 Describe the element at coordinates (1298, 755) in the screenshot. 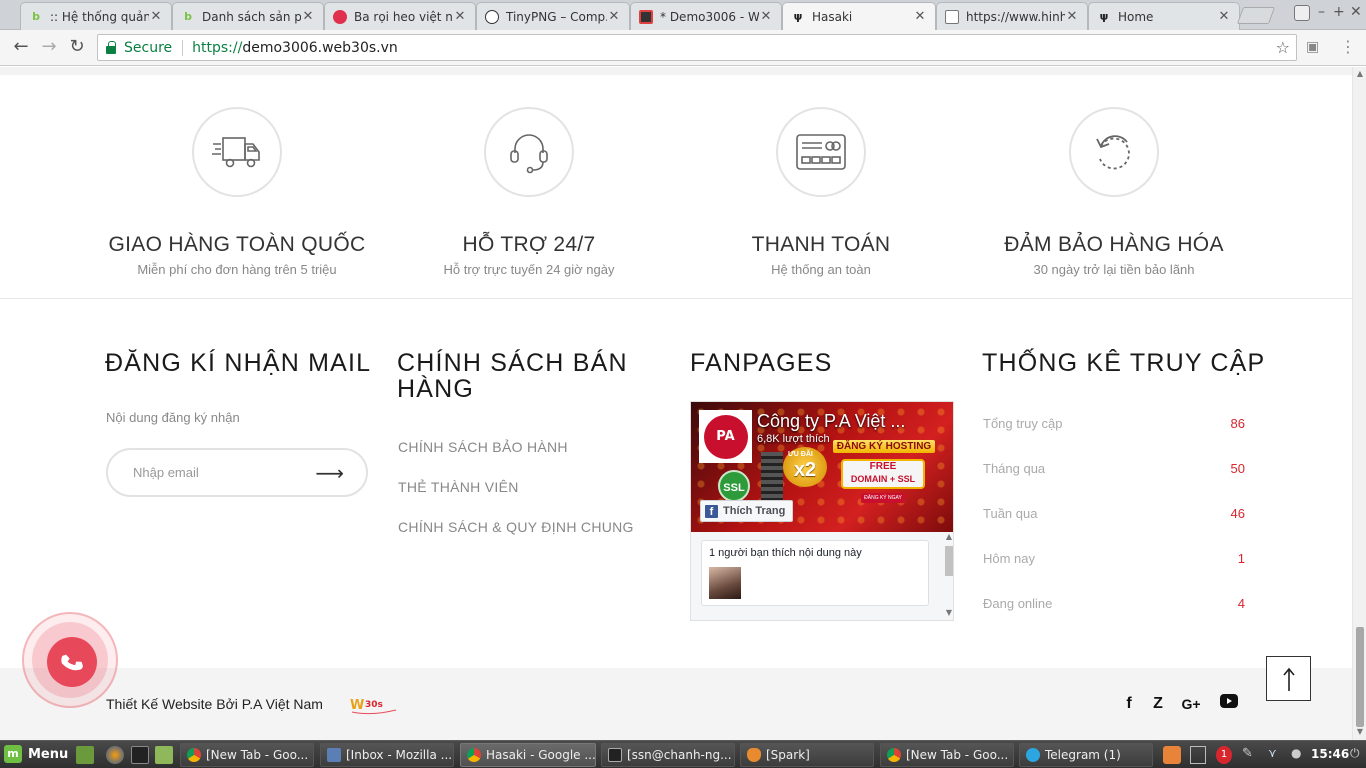

I see `user-icon: ●` at that location.